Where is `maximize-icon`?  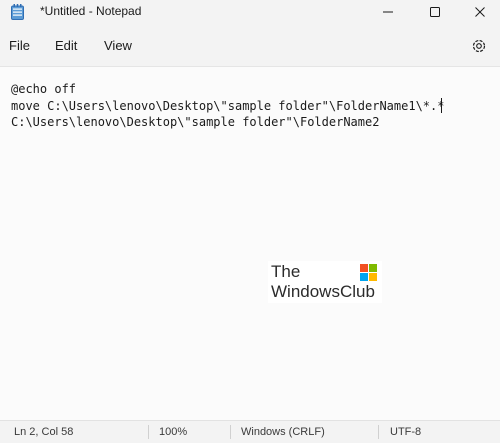 maximize-icon is located at coordinates (435, 12).